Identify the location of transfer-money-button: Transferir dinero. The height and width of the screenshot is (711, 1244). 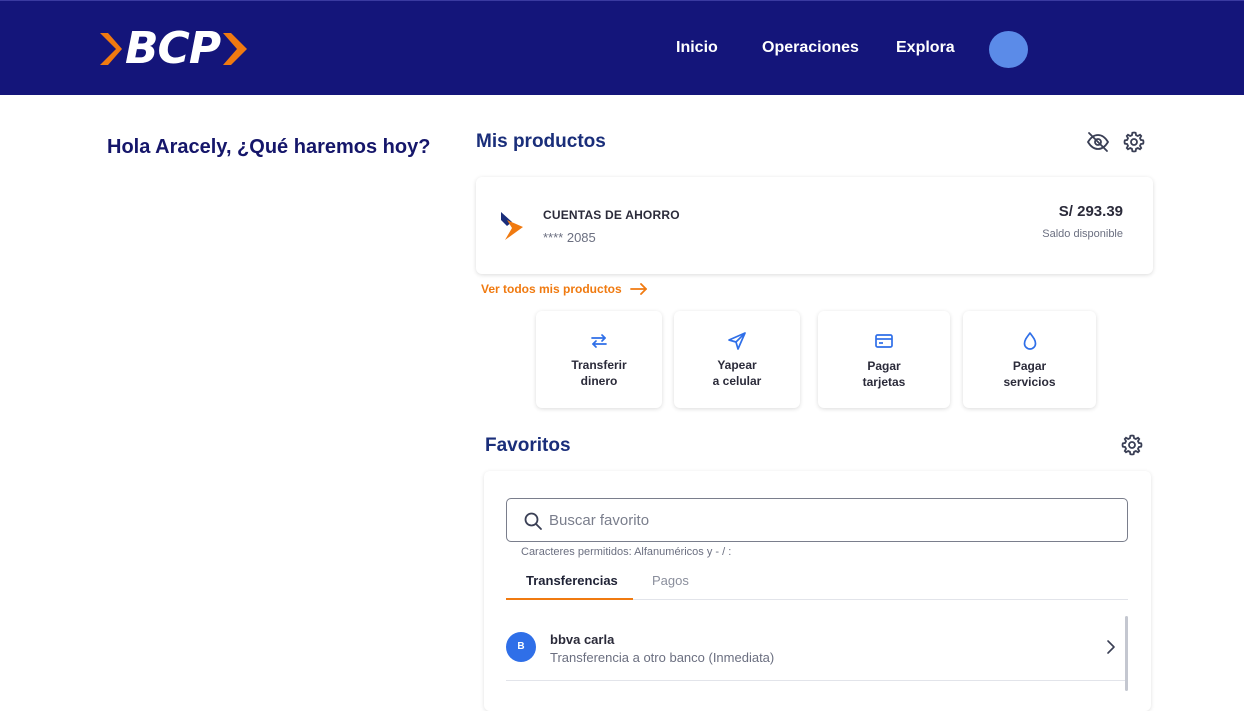
(599, 359).